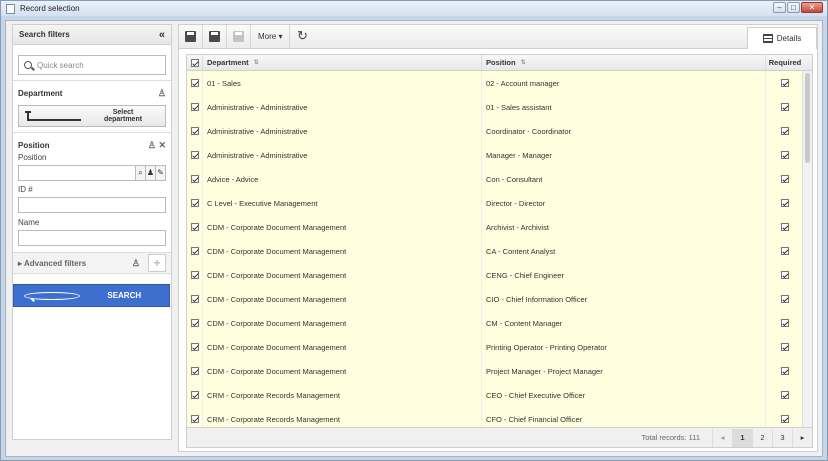 This screenshot has height=461, width=828. What do you see at coordinates (162, 35) in the screenshot?
I see `collapse-panel-icon: «` at bounding box center [162, 35].